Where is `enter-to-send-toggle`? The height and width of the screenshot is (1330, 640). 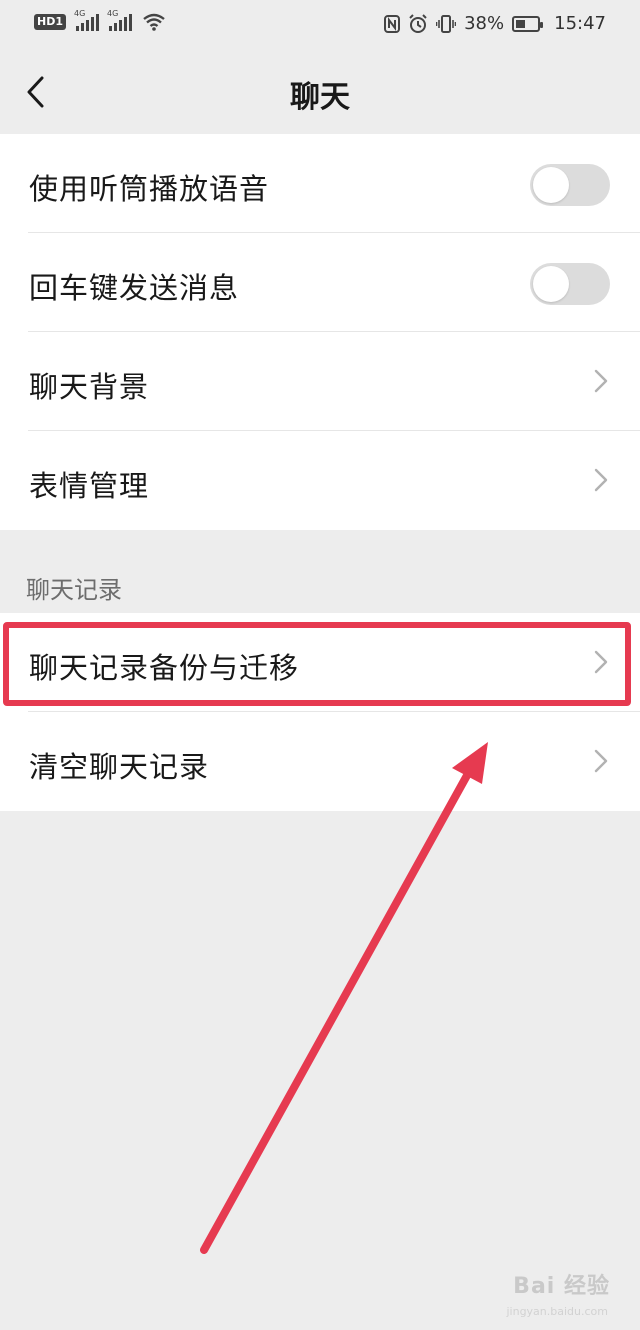 enter-to-send-toggle is located at coordinates (570, 284).